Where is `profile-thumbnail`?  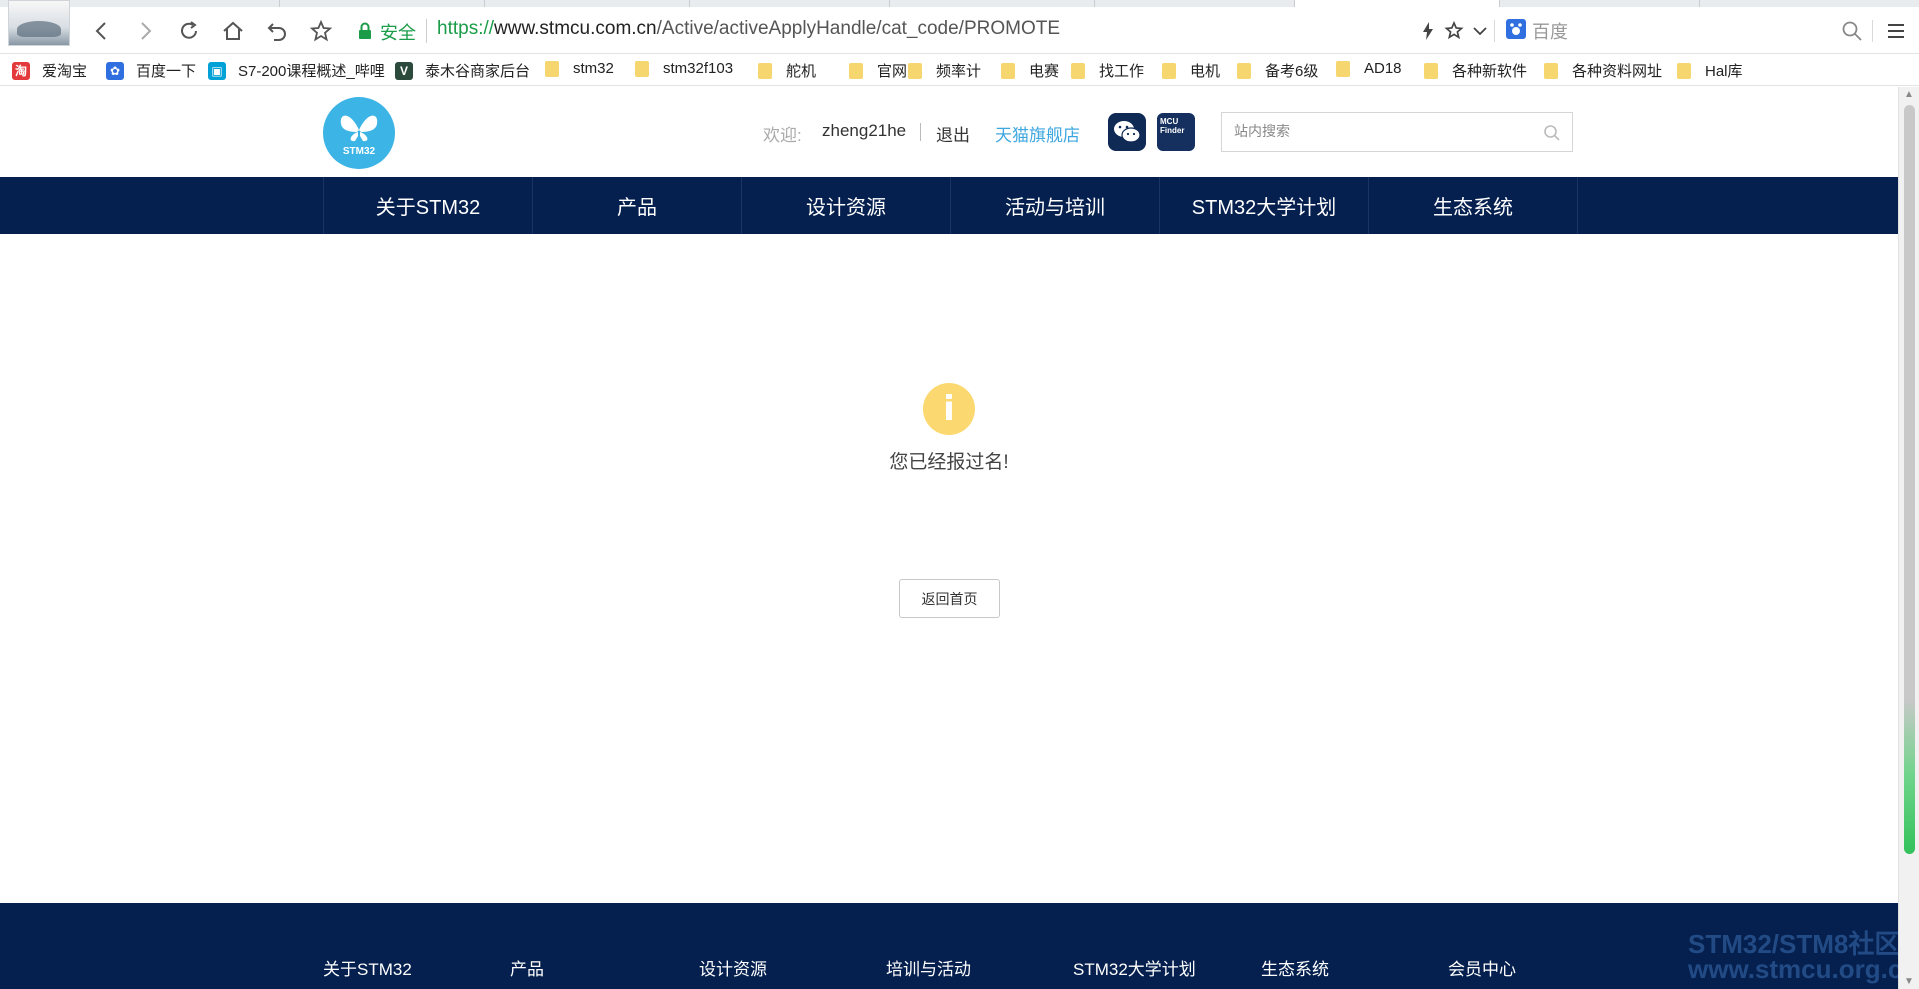 profile-thumbnail is located at coordinates (39, 23).